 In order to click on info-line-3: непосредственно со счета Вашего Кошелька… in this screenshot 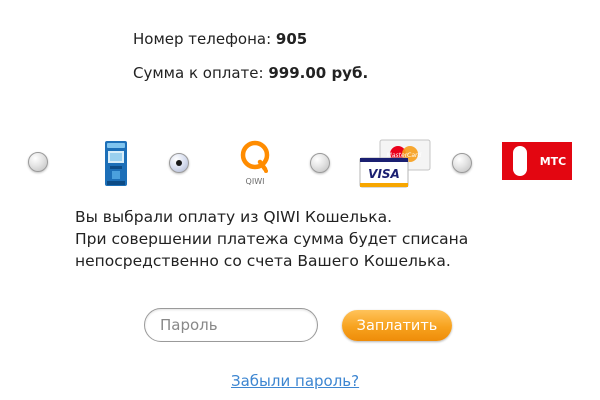, I will do `click(263, 261)`.